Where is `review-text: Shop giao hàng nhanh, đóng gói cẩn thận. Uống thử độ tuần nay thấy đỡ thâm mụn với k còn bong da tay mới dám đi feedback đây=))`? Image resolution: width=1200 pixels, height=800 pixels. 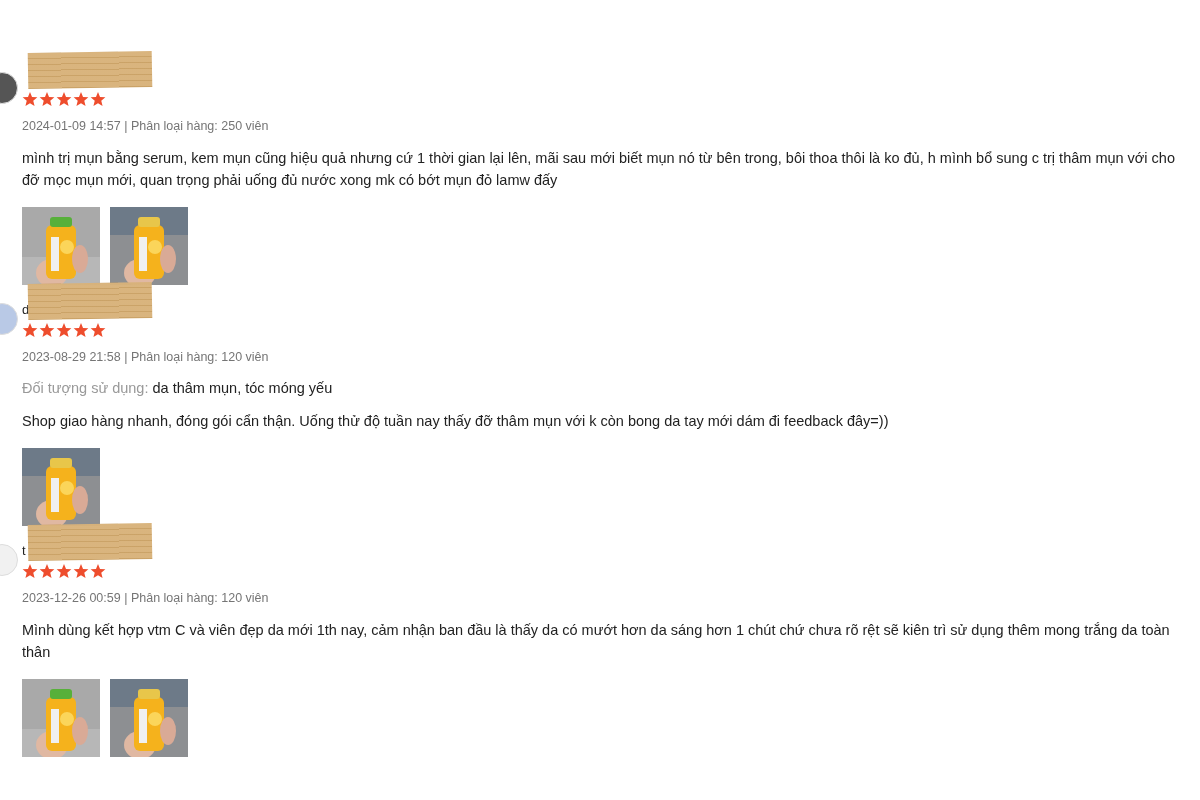 review-text: Shop giao hàng nhanh, đóng gói cẩn thận. Uống thử độ tuần nay thấy đỡ thâm mụn với k còn bong da tay mới dám đi feedback đây=)) is located at coordinates (456, 421).